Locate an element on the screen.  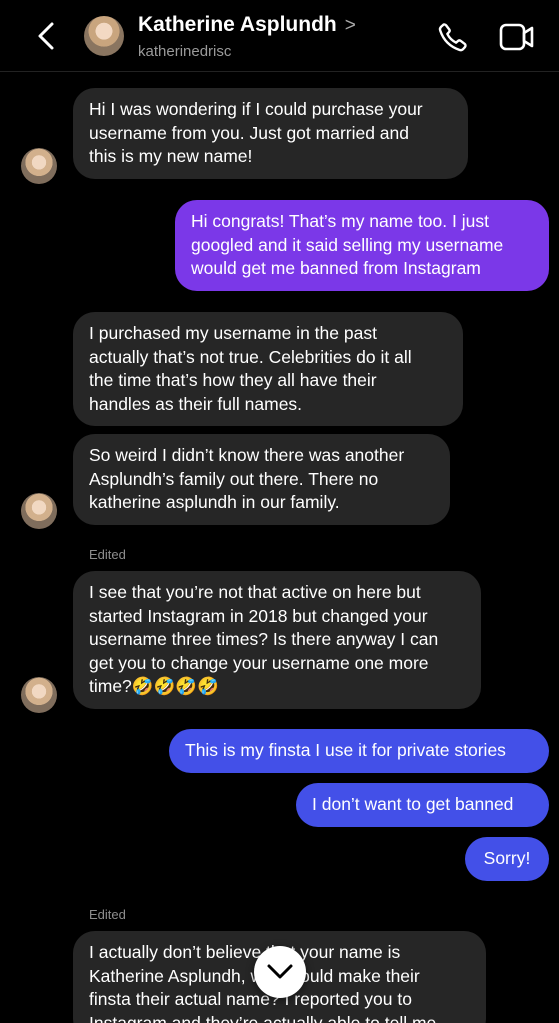
contact-username: katherinedrisc is located at coordinates (185, 51).